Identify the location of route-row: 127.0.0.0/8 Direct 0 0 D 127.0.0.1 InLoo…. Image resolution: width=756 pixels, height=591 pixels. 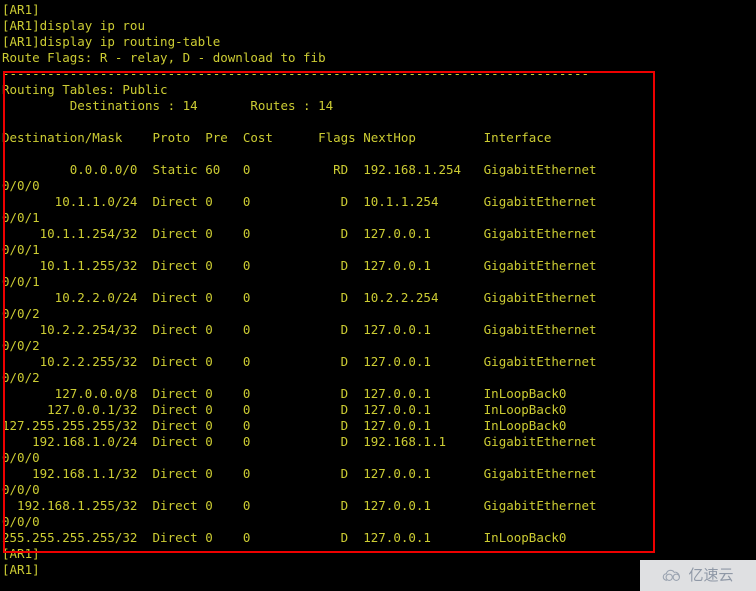
(284, 393).